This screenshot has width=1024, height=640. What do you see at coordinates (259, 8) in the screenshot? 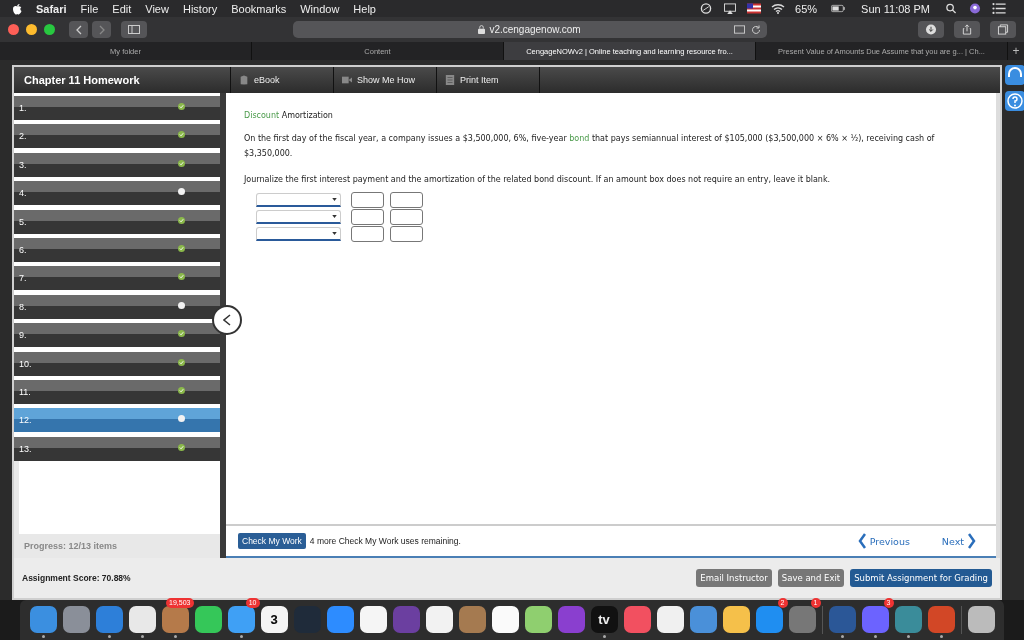
I see `menu-item: Bookmarks` at bounding box center [259, 8].